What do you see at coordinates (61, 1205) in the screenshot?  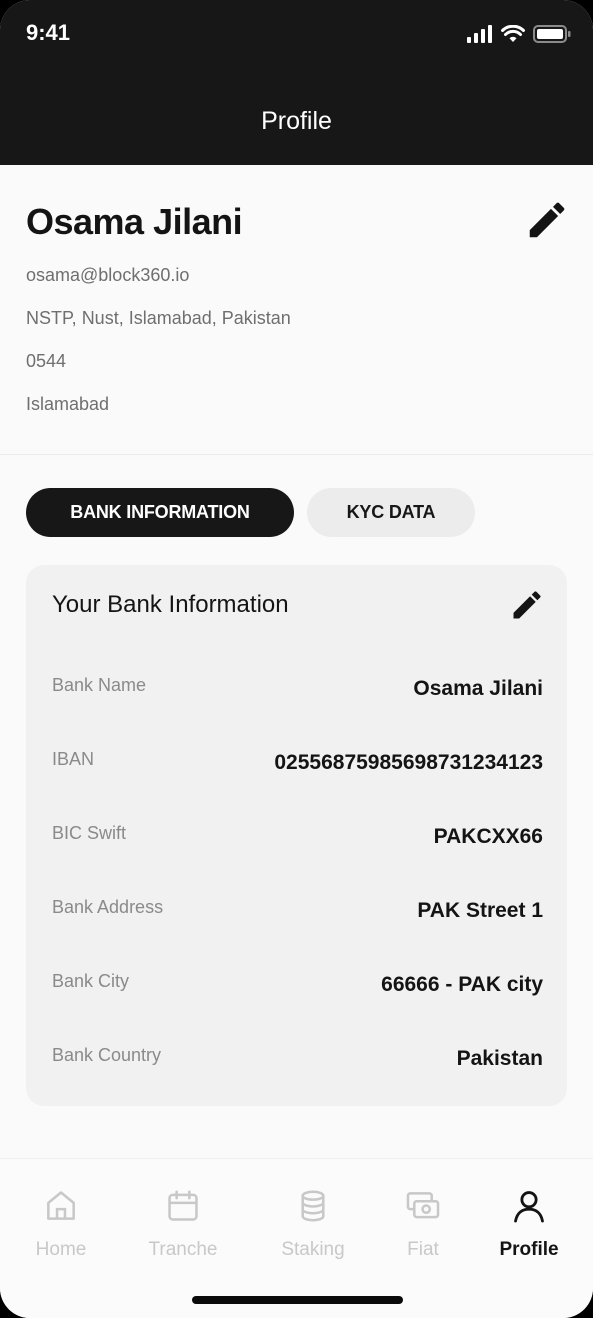 I see `home-icon` at bounding box center [61, 1205].